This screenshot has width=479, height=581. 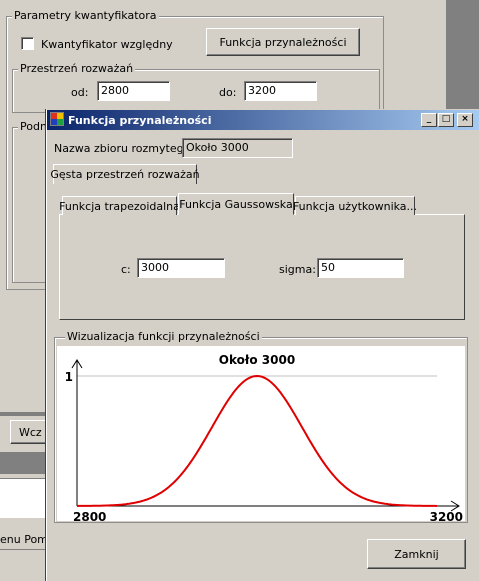 What do you see at coordinates (360, 268) in the screenshot?
I see `sigma-input: 50` at bounding box center [360, 268].